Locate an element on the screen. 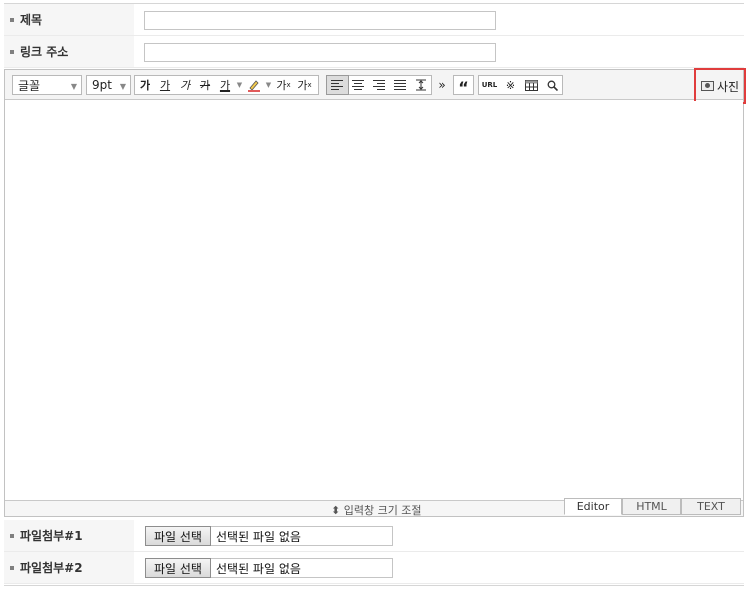 This screenshot has height=589, width=747. align-right-icon is located at coordinates (378, 85).